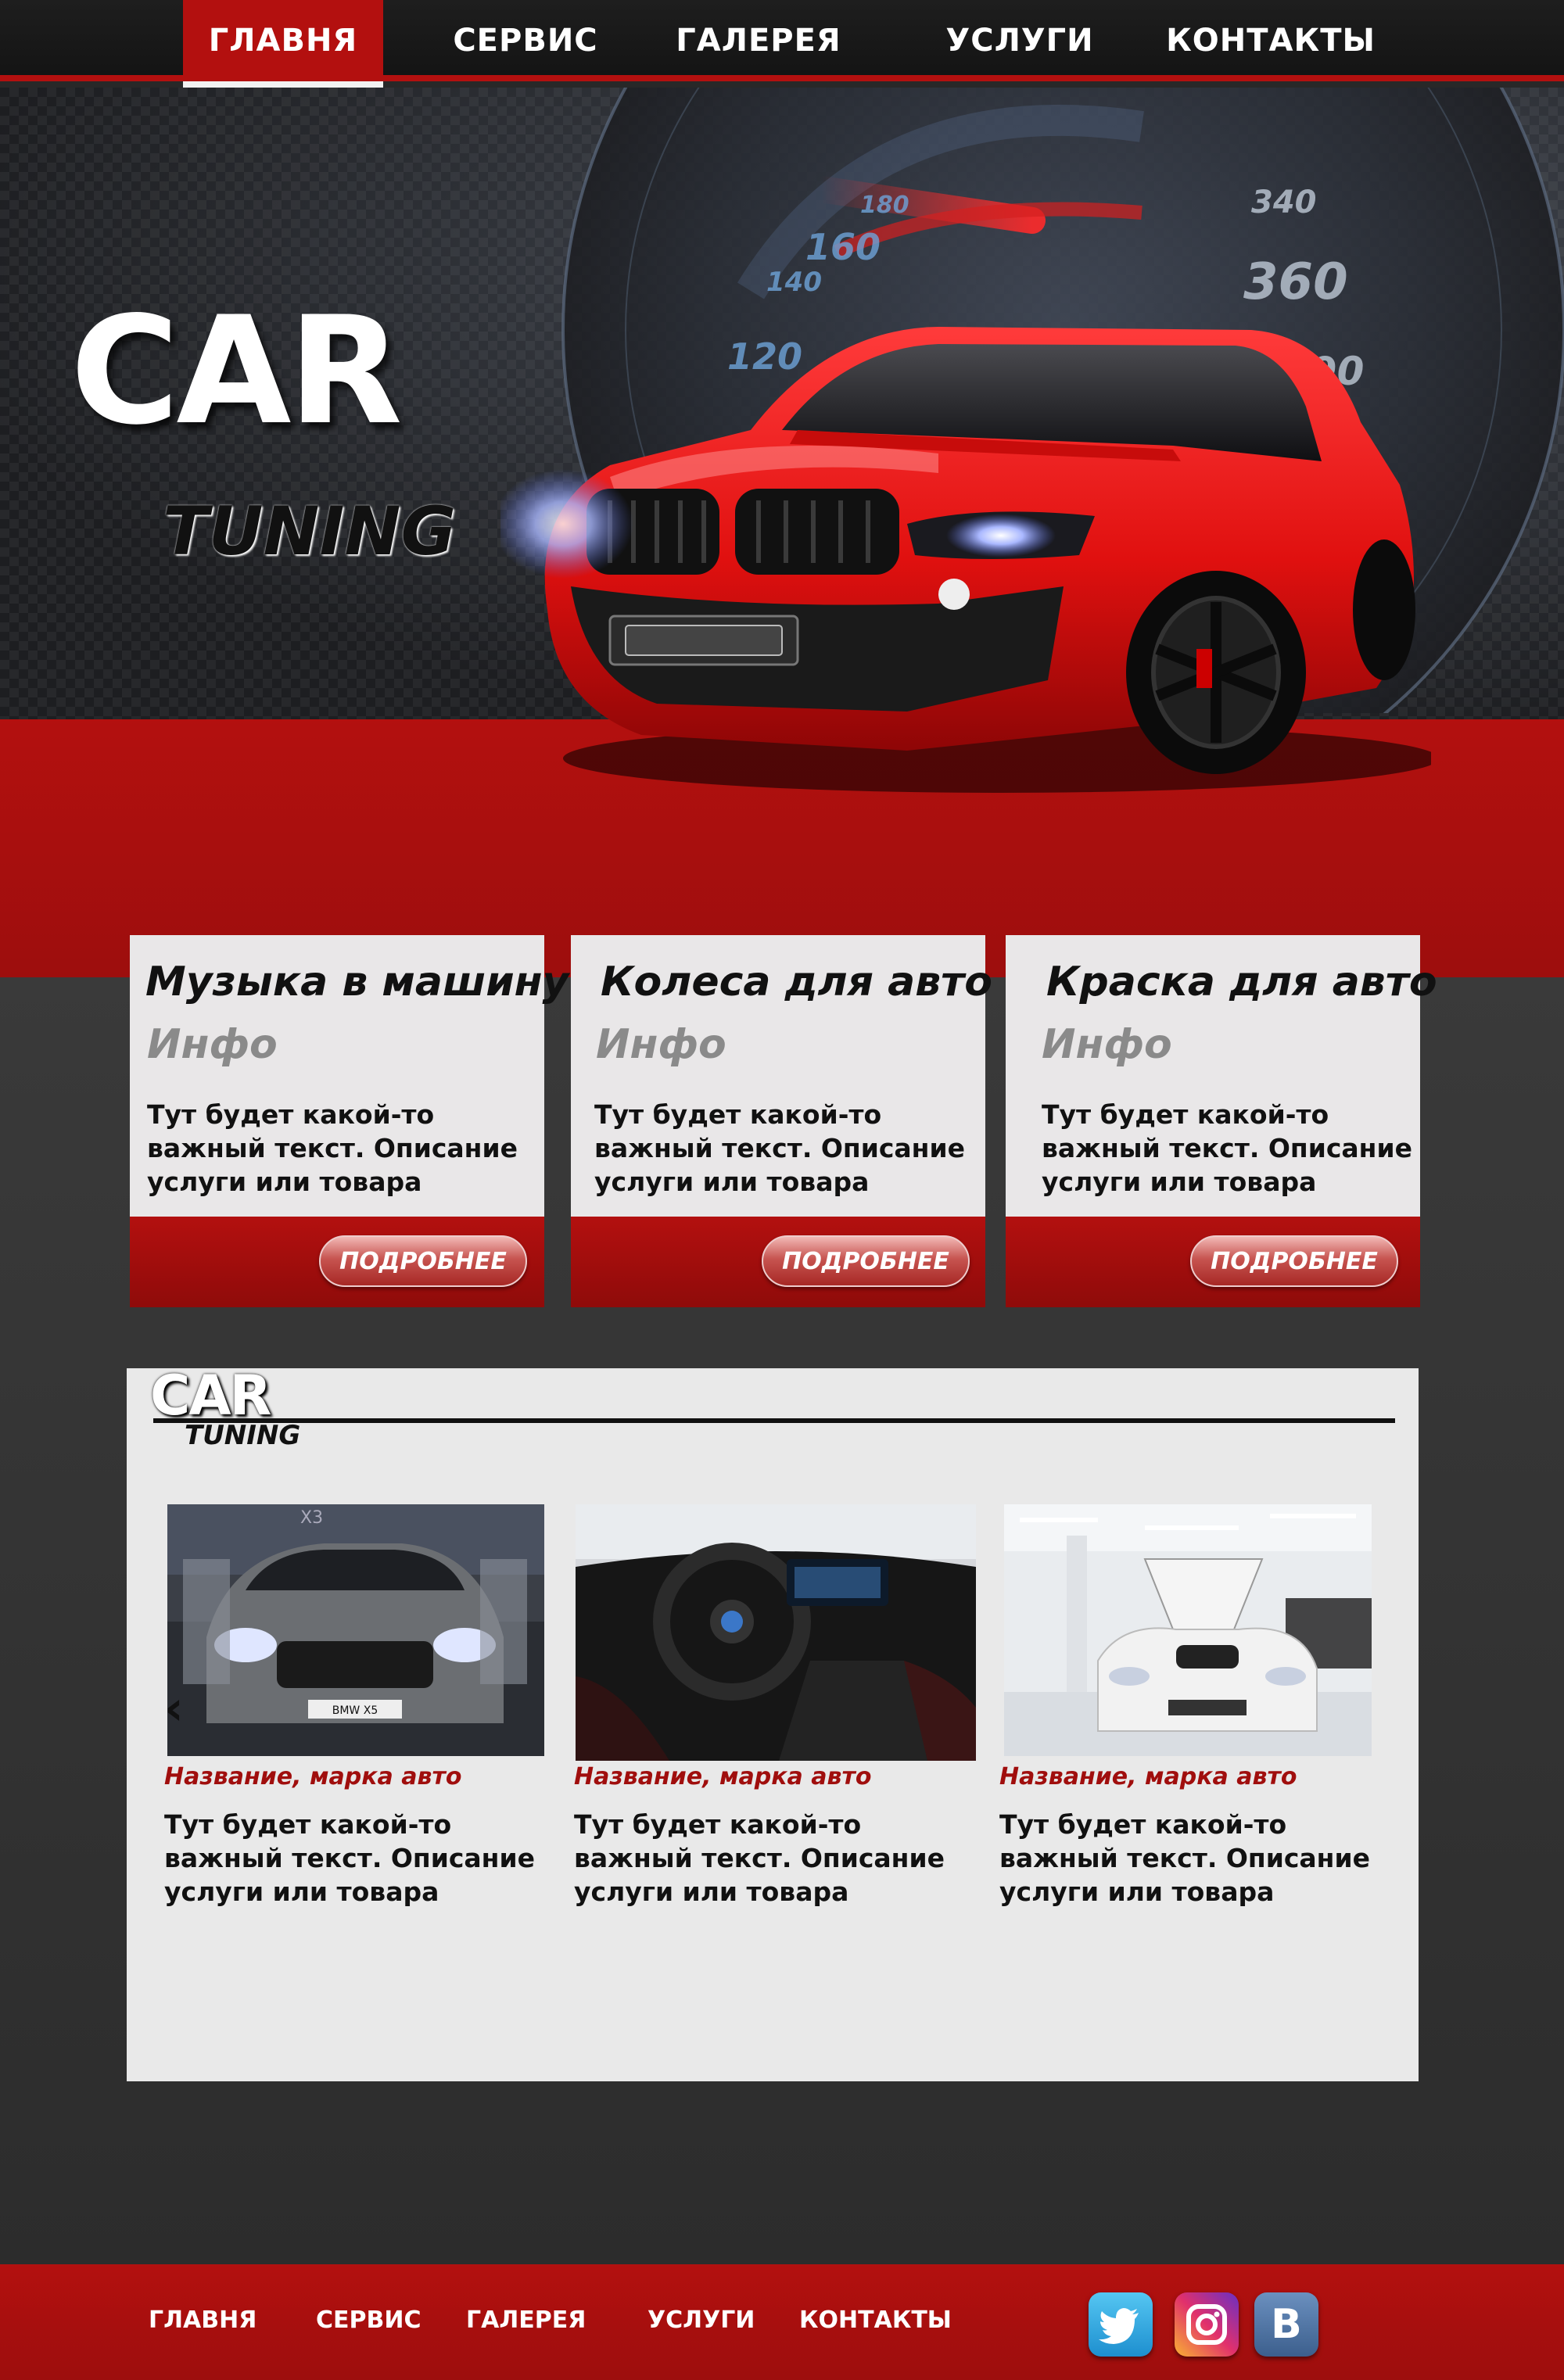 Image resolution: width=1564 pixels, height=2380 pixels. I want to click on nav-item-gallery: ГАЛЕРЕЯ, so click(759, 40).